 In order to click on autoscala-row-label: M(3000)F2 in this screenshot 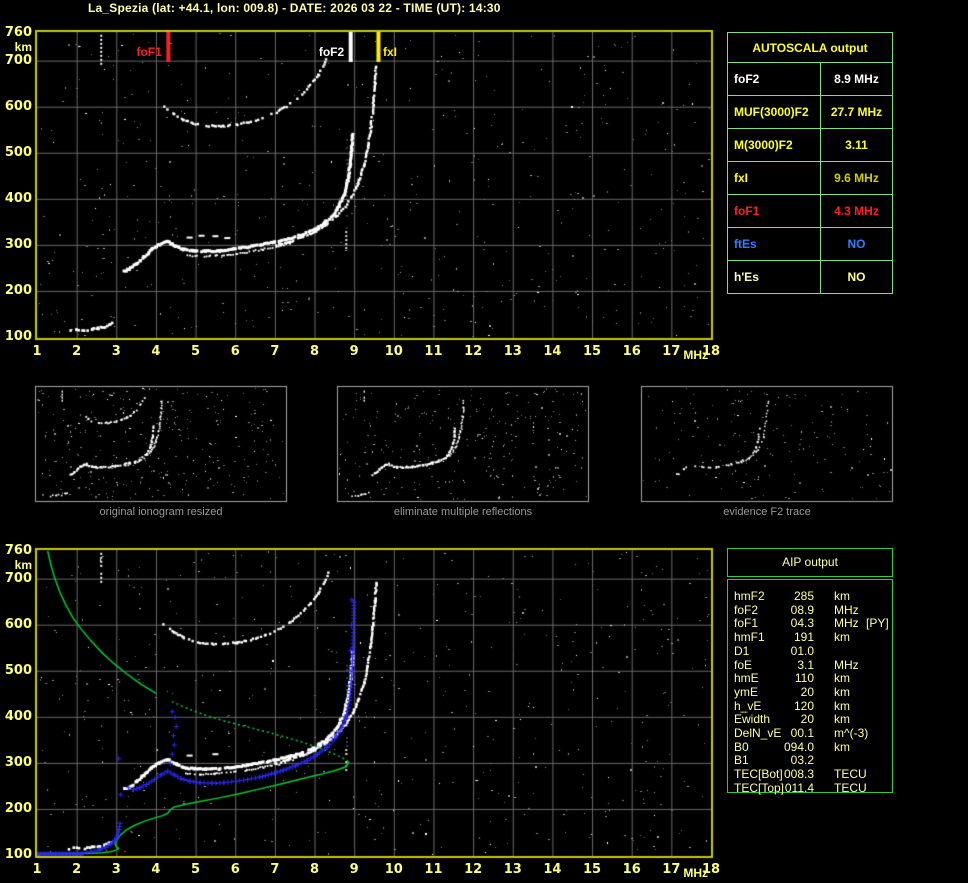, I will do `click(774, 145)`.